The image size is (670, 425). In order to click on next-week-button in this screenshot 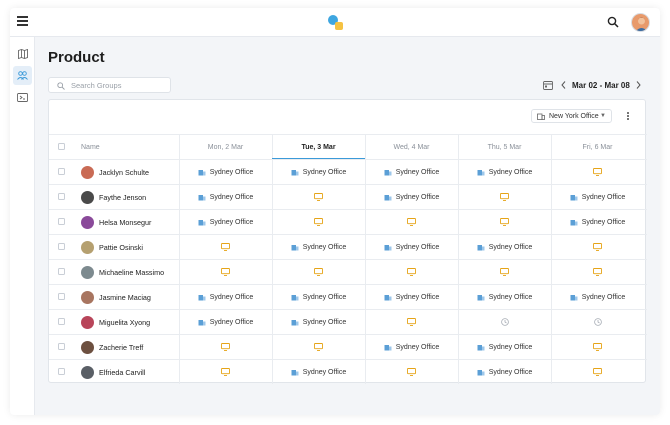, I will do `click(639, 85)`.